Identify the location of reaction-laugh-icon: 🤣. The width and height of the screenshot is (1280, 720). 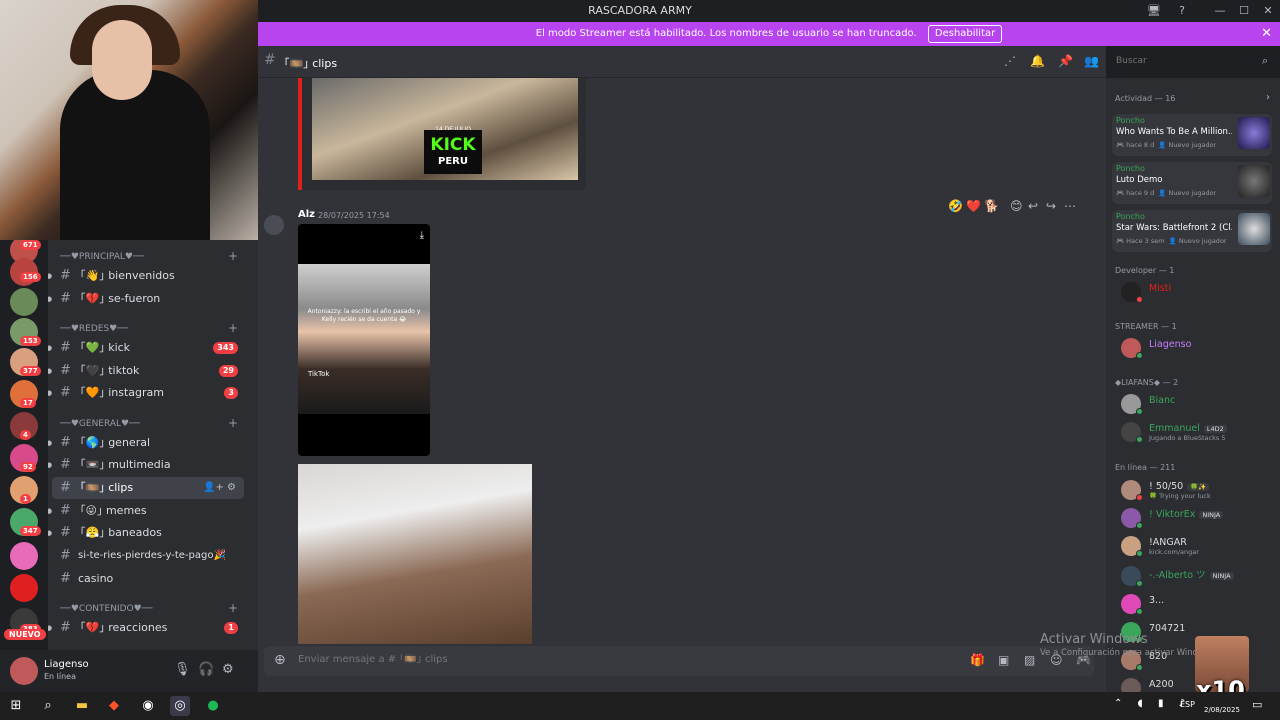
(955, 206).